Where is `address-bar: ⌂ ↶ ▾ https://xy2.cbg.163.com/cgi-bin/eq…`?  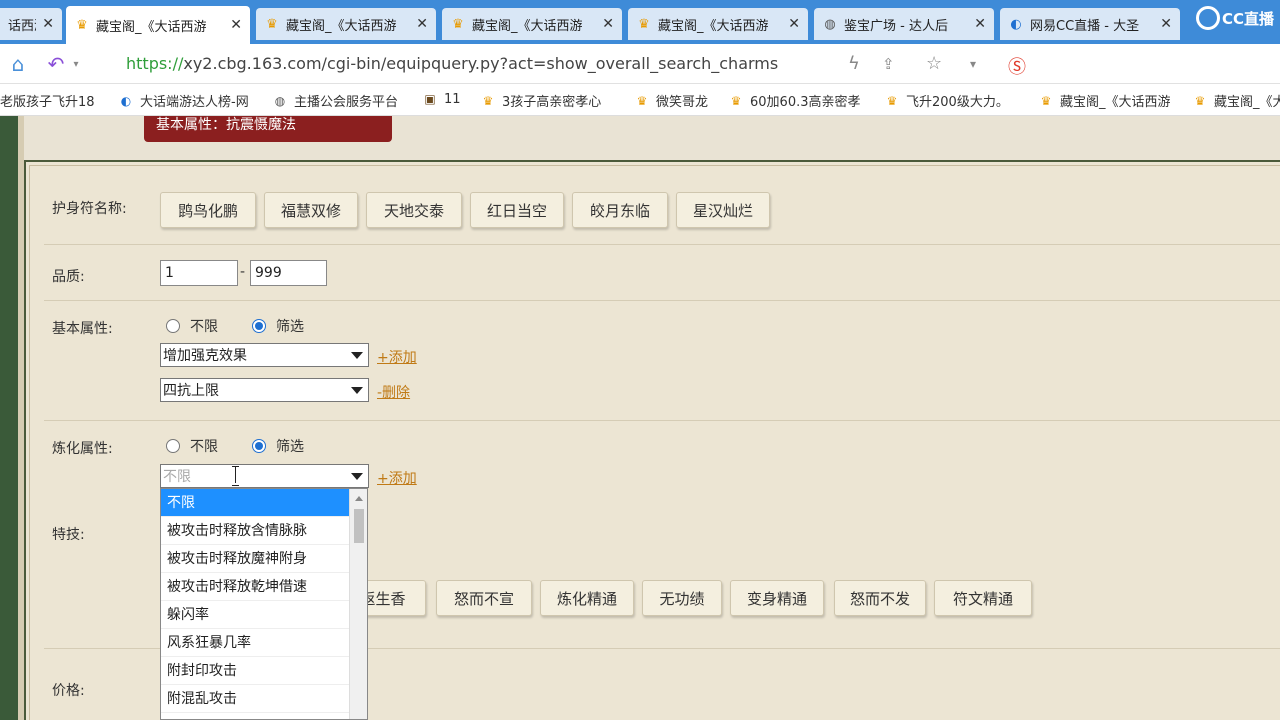
address-bar: ⌂ ↶ ▾ https://xy2.cbg.163.com/cgi-bin/eq… is located at coordinates (640, 64).